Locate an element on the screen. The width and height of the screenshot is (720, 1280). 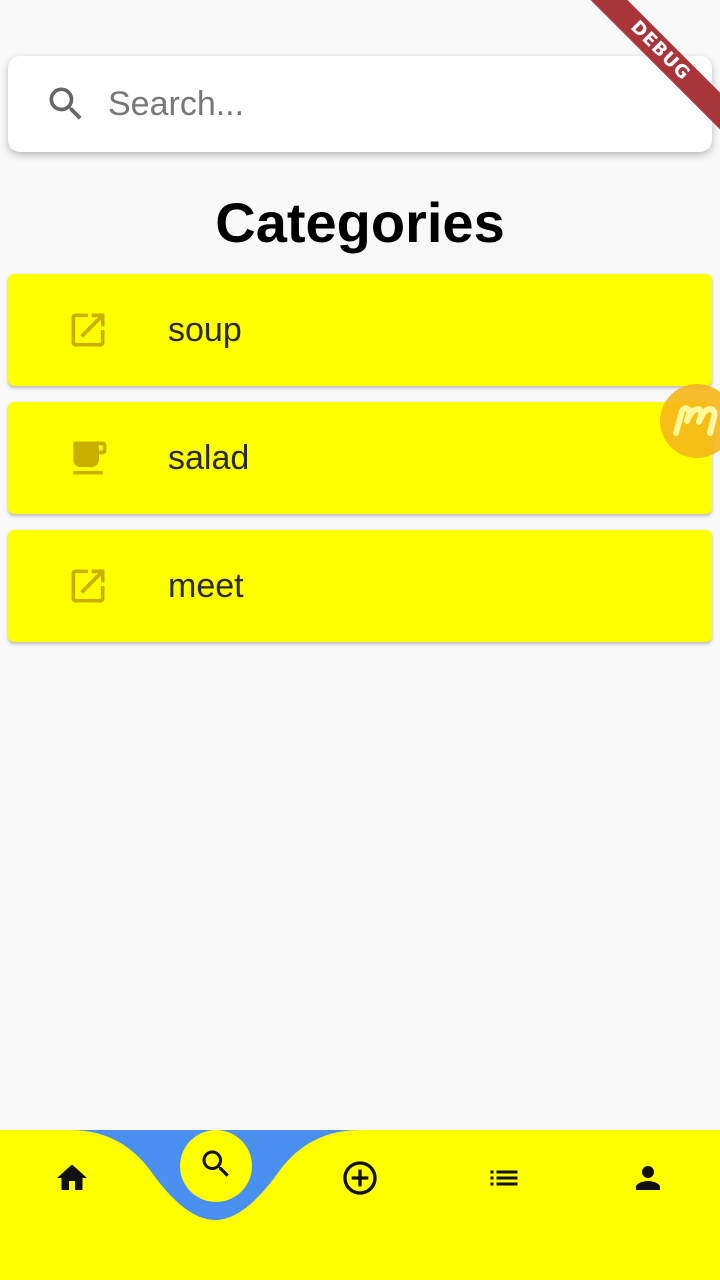
nav-home-button is located at coordinates (72, 1180).